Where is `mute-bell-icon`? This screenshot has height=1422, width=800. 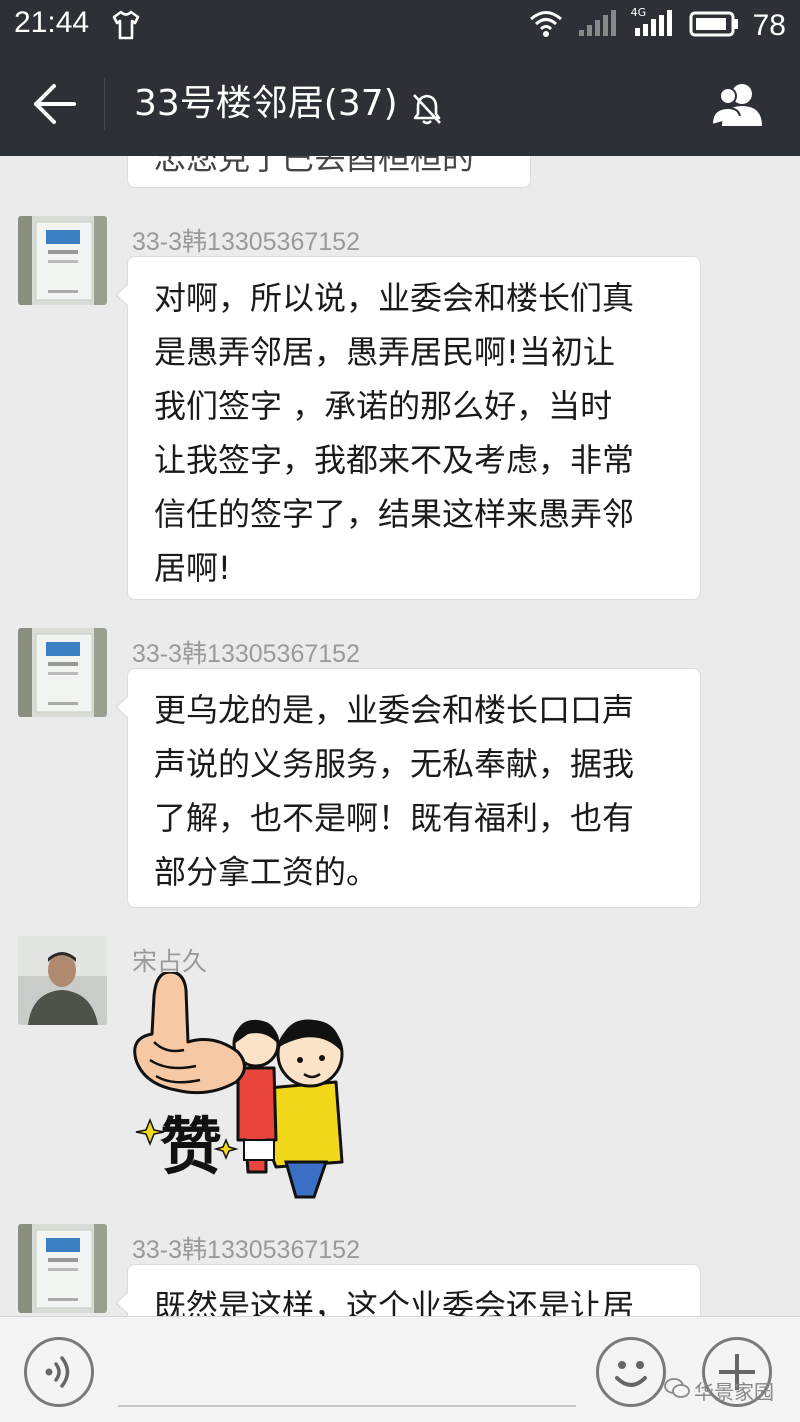
mute-bell-icon is located at coordinates (427, 106).